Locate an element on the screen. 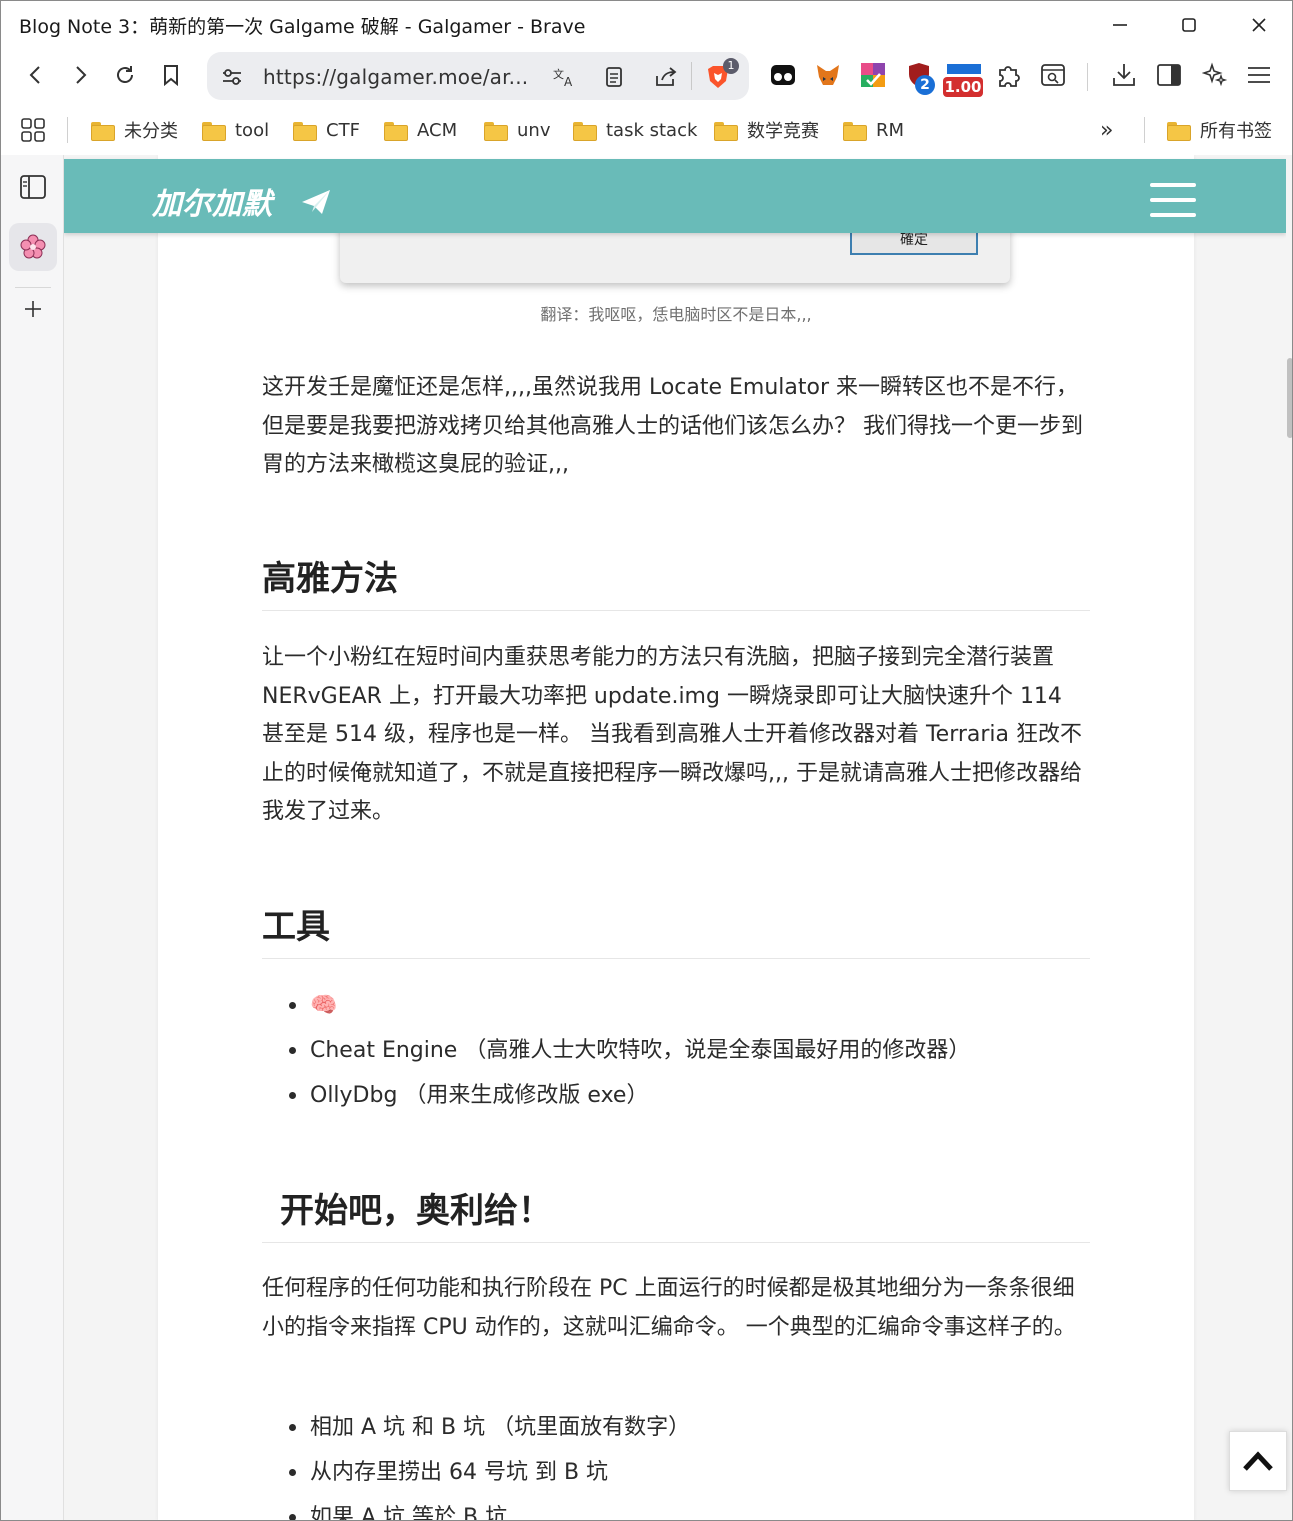 The width and height of the screenshot is (1293, 1521). site-header: 加尔加默 is located at coordinates (675, 196).